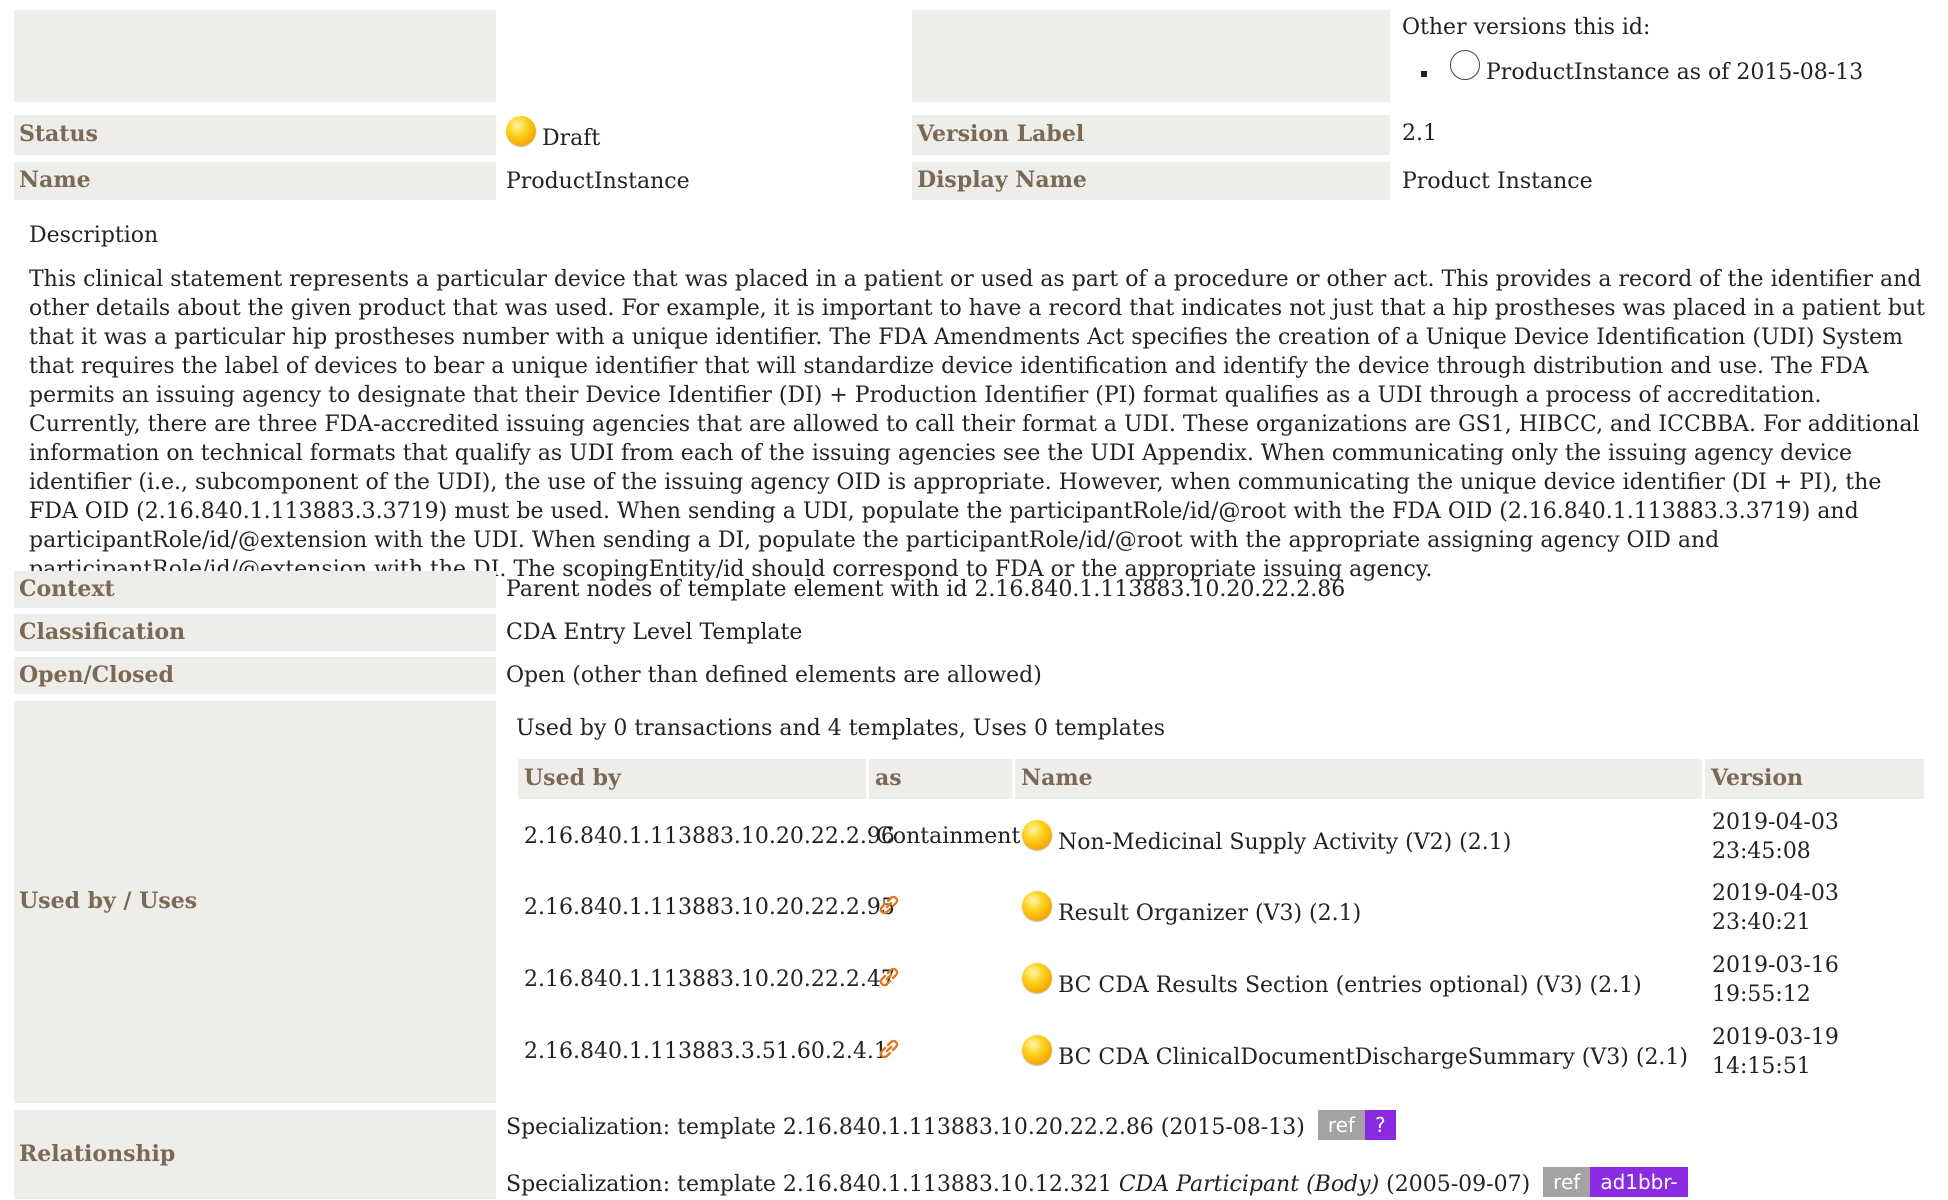  I want to click on display-name-label: Display Name, so click(1151, 181).